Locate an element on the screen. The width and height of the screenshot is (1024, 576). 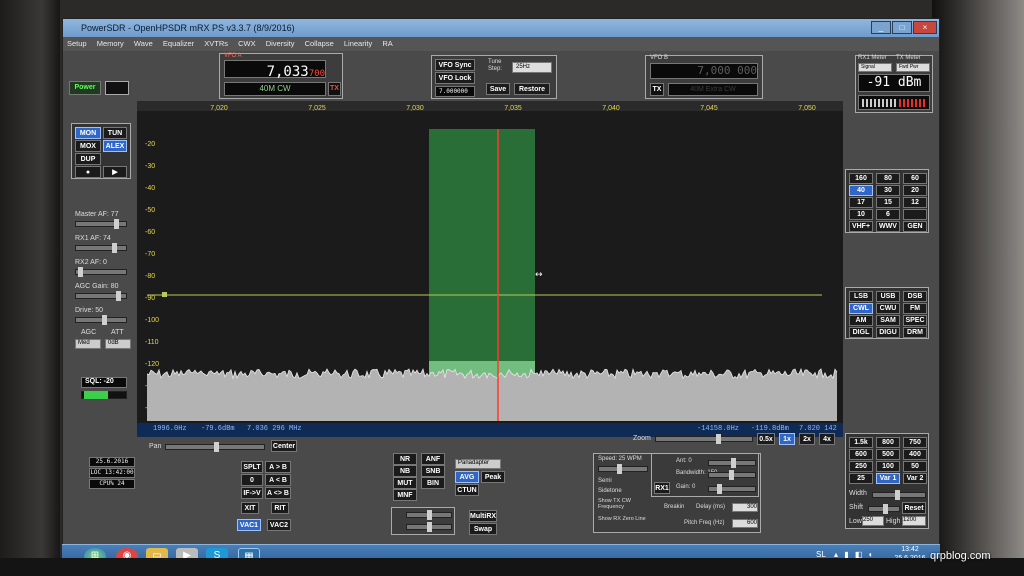
cw-speed-slider is located at coordinates (623, 469).